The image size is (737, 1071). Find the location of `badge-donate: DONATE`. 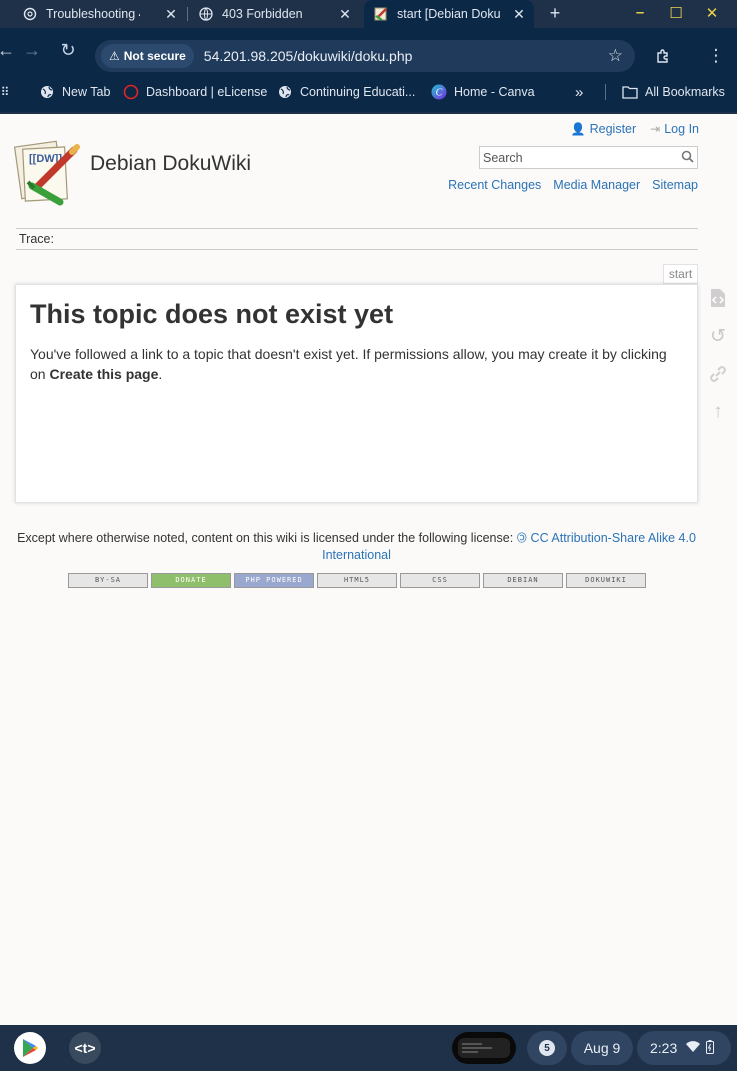

badge-donate: DONATE is located at coordinates (191, 580).